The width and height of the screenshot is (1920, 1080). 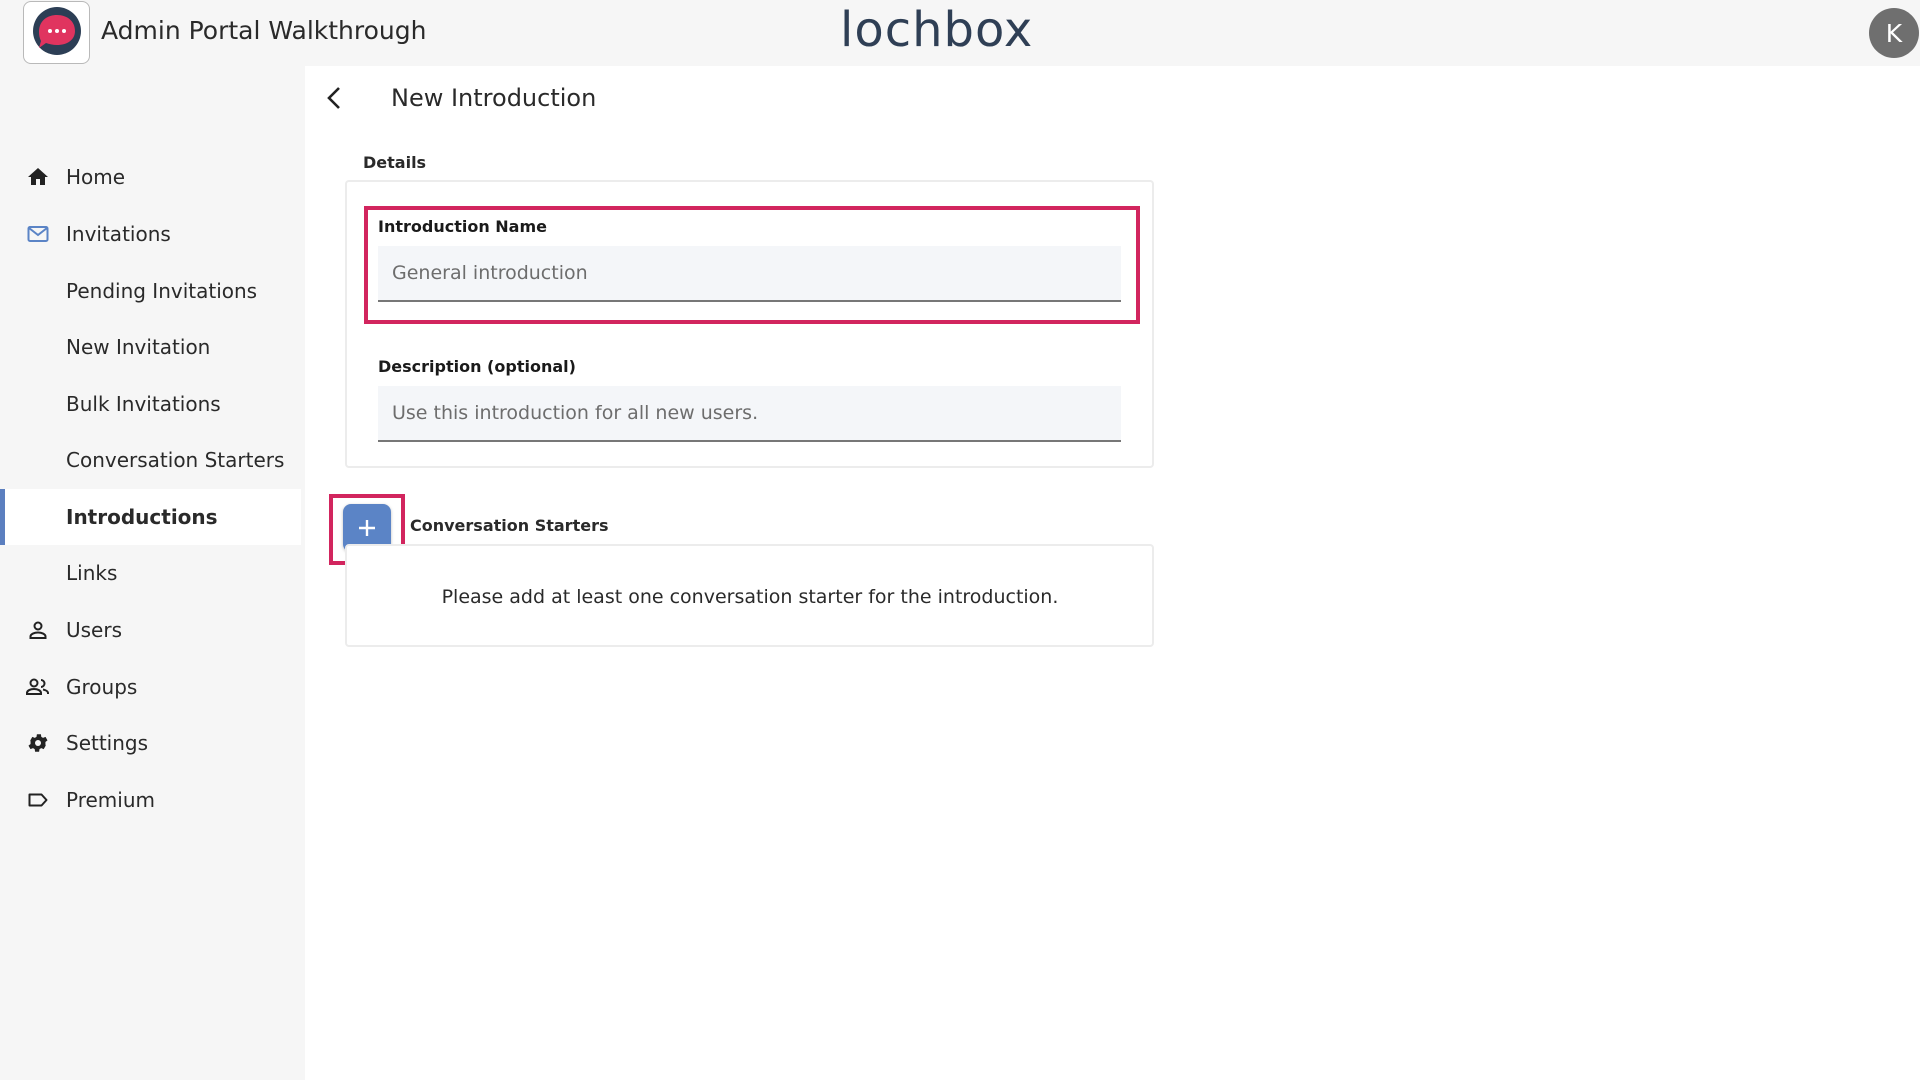 What do you see at coordinates (162, 291) in the screenshot?
I see `sidebar-item-label: Pending Invitations` at bounding box center [162, 291].